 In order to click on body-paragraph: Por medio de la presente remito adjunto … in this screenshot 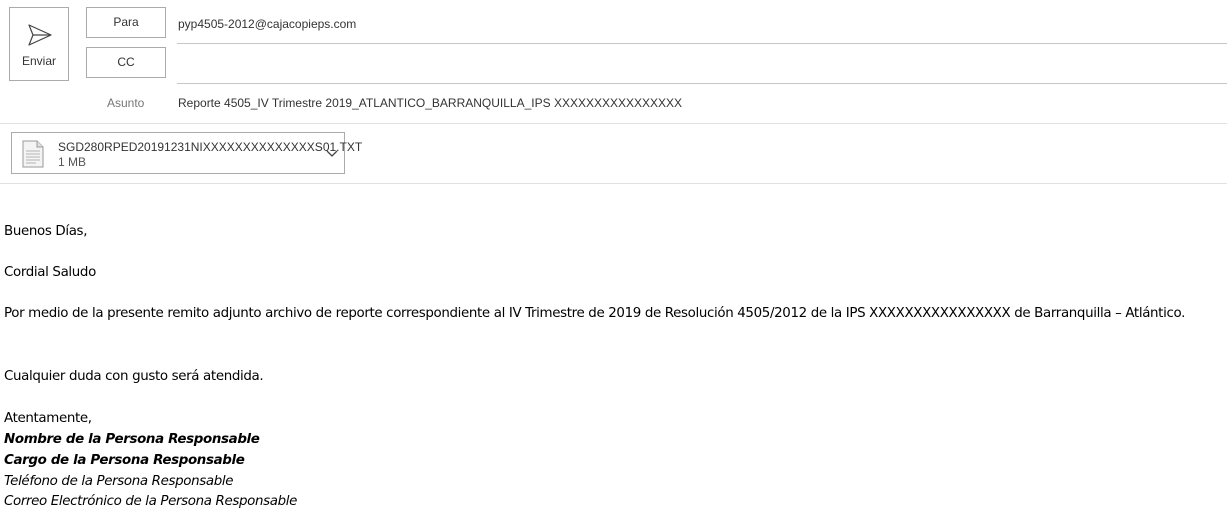, I will do `click(594, 313)`.